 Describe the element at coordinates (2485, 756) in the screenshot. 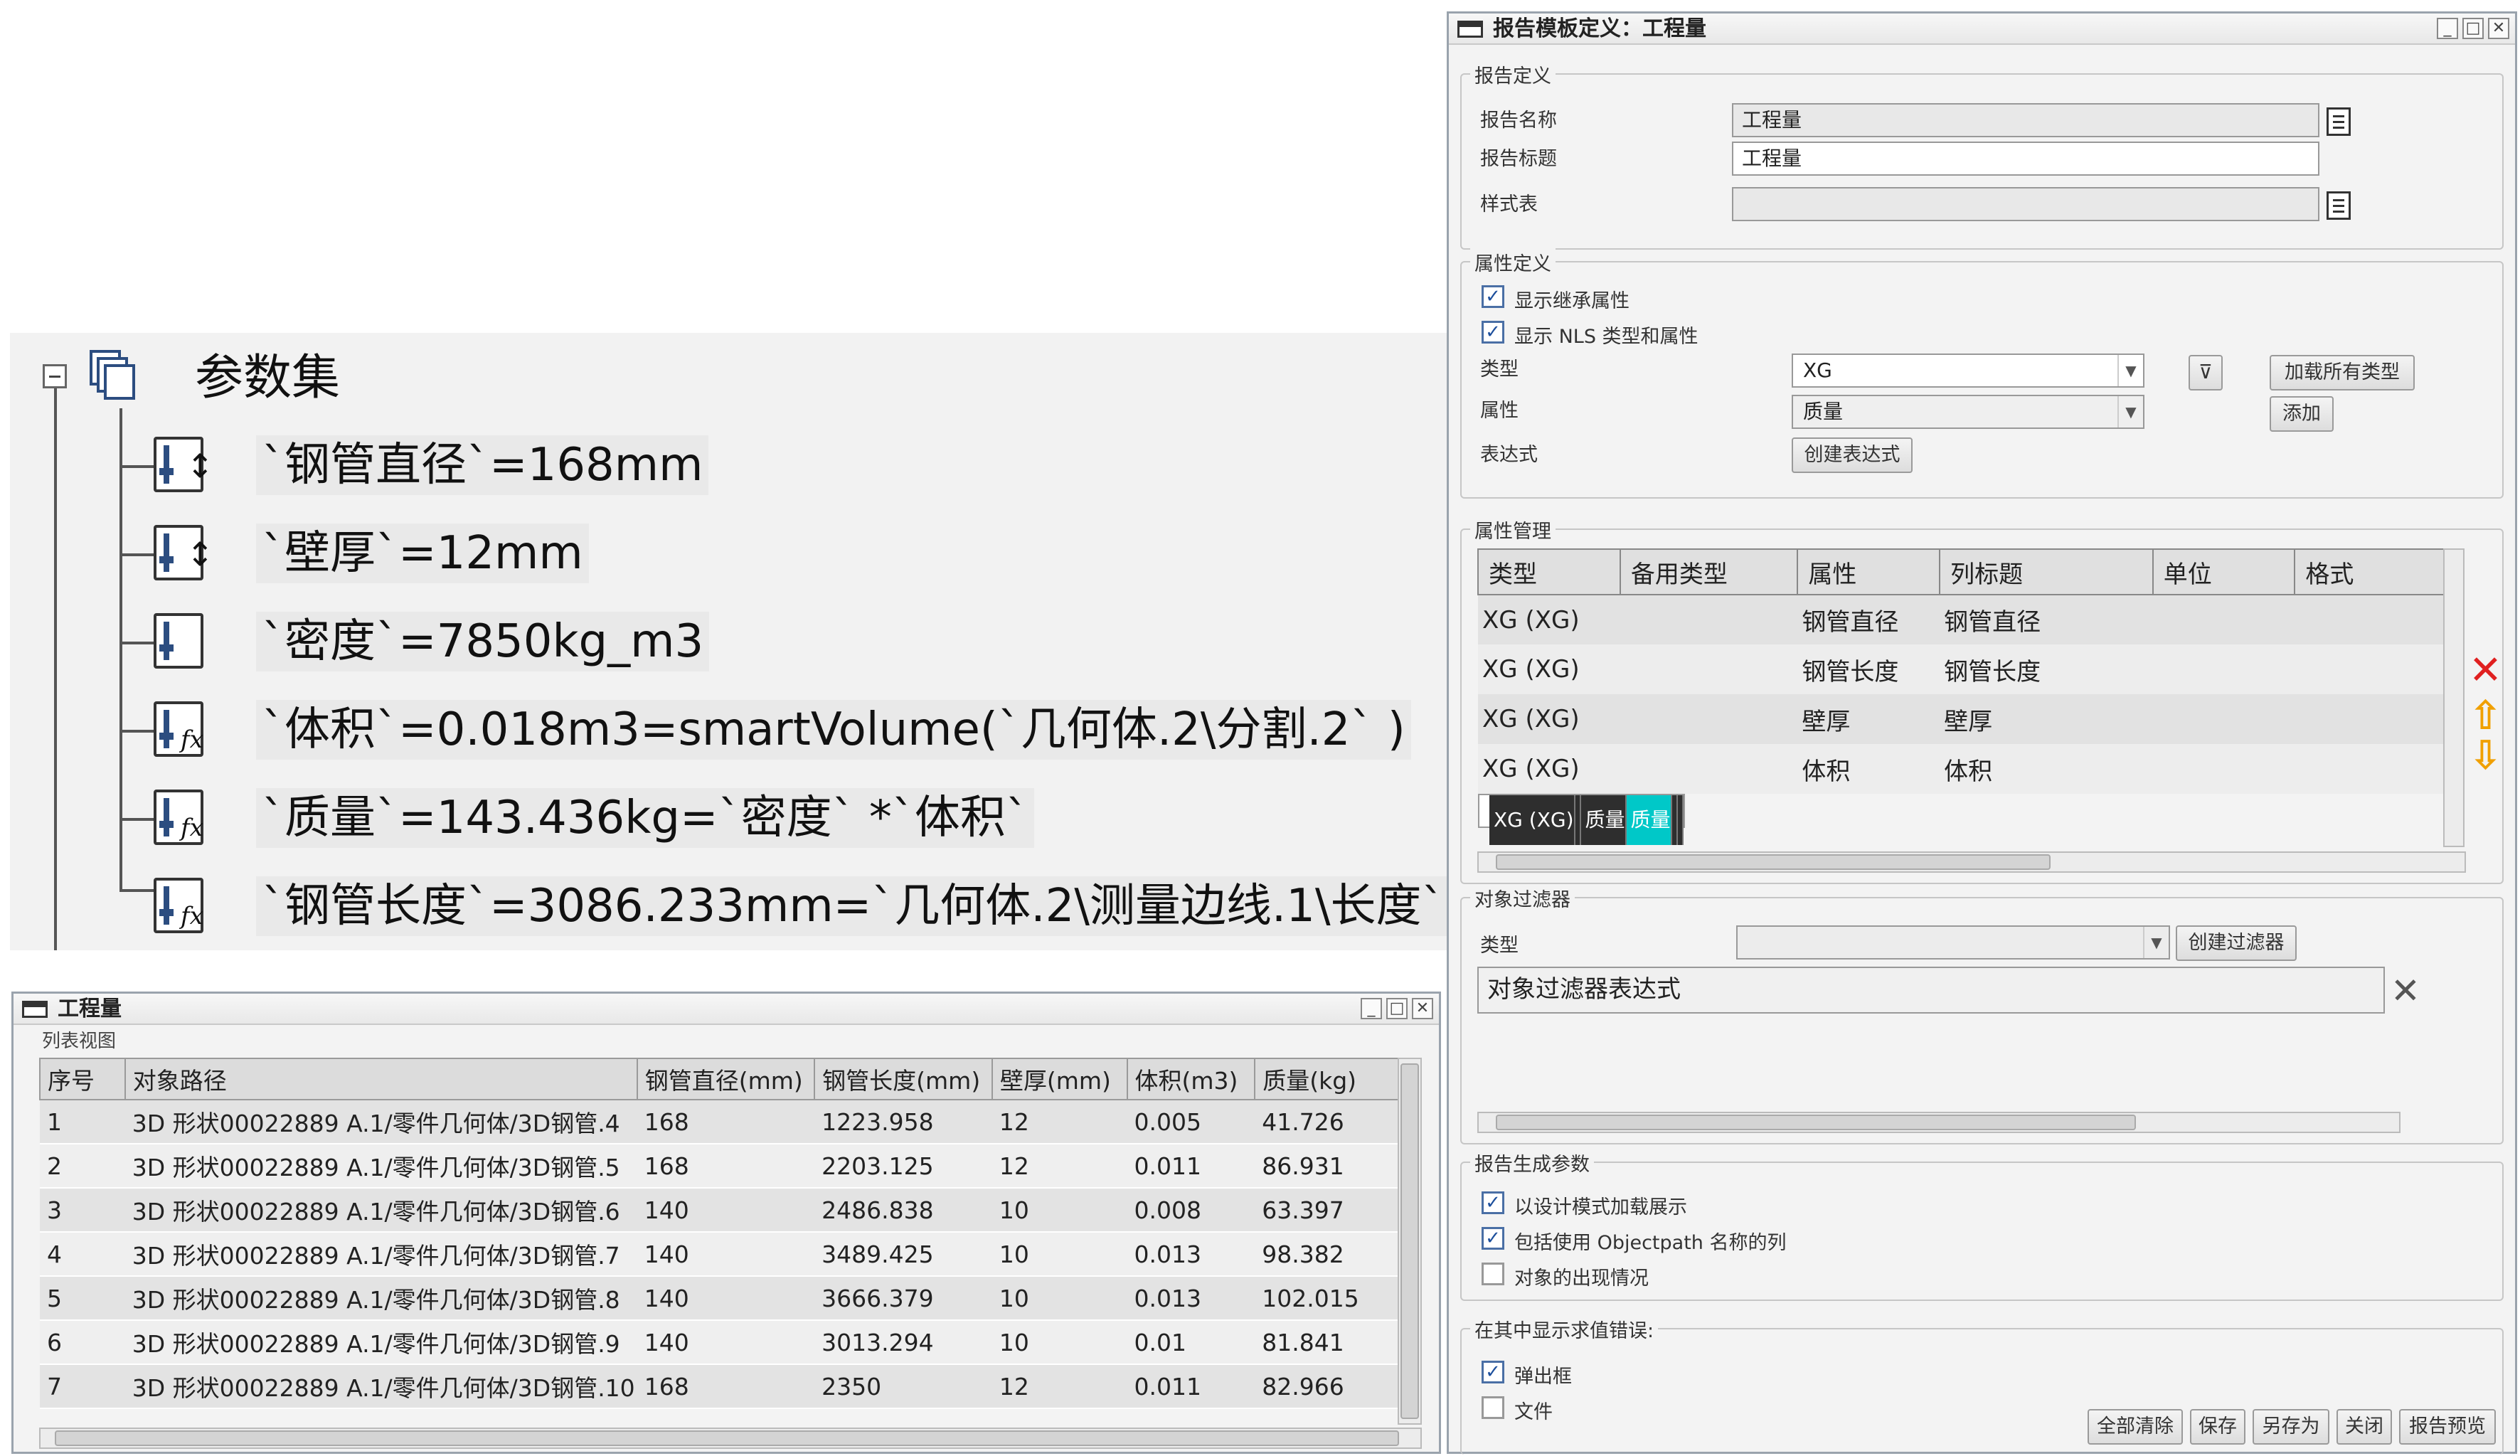

I see `move-down-icon: ⇩` at that location.